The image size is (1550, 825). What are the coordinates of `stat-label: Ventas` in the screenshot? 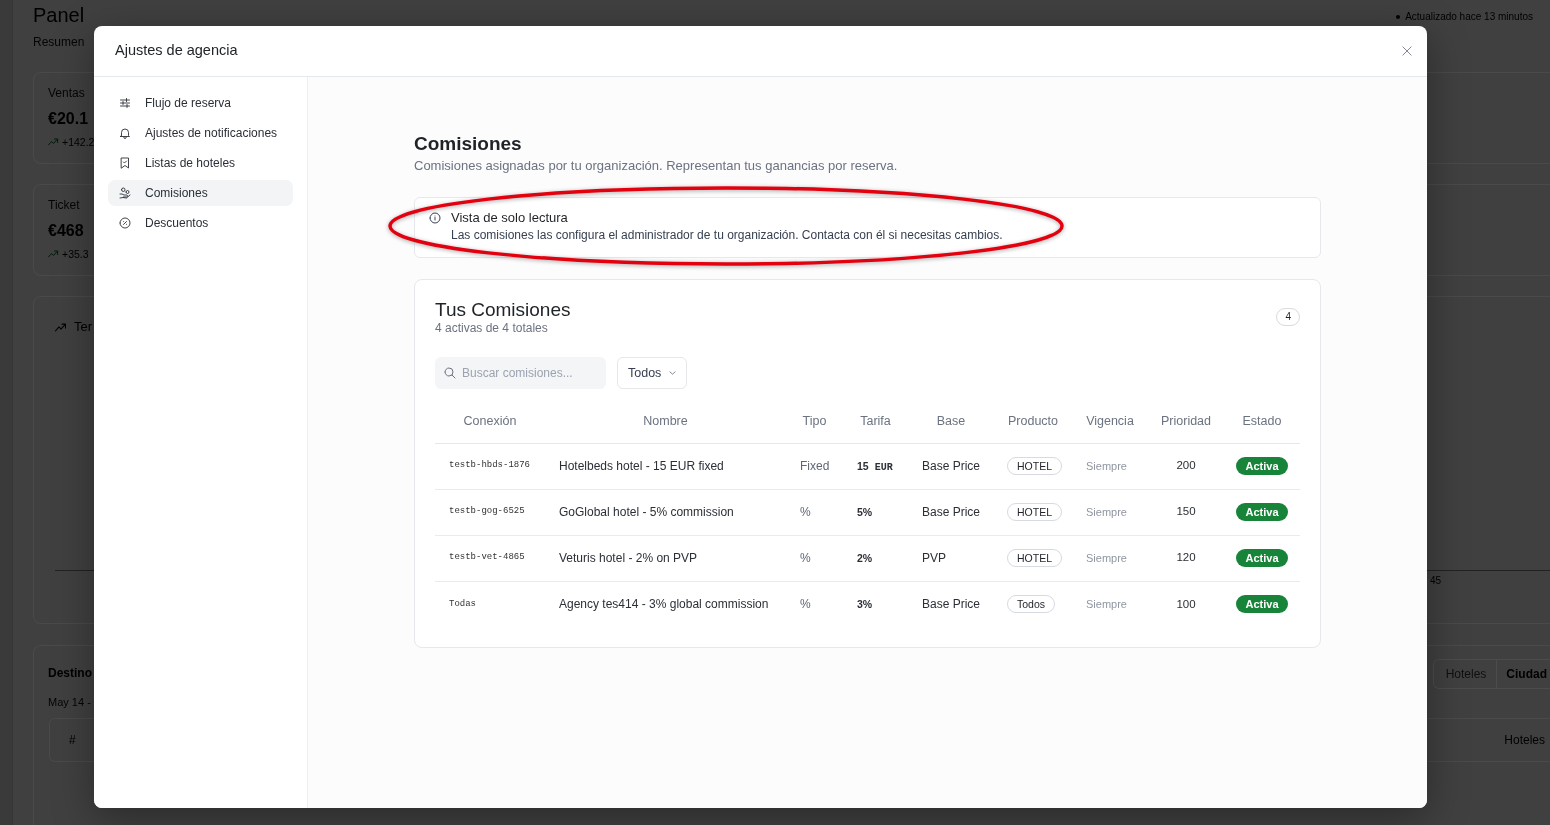 It's located at (66, 93).